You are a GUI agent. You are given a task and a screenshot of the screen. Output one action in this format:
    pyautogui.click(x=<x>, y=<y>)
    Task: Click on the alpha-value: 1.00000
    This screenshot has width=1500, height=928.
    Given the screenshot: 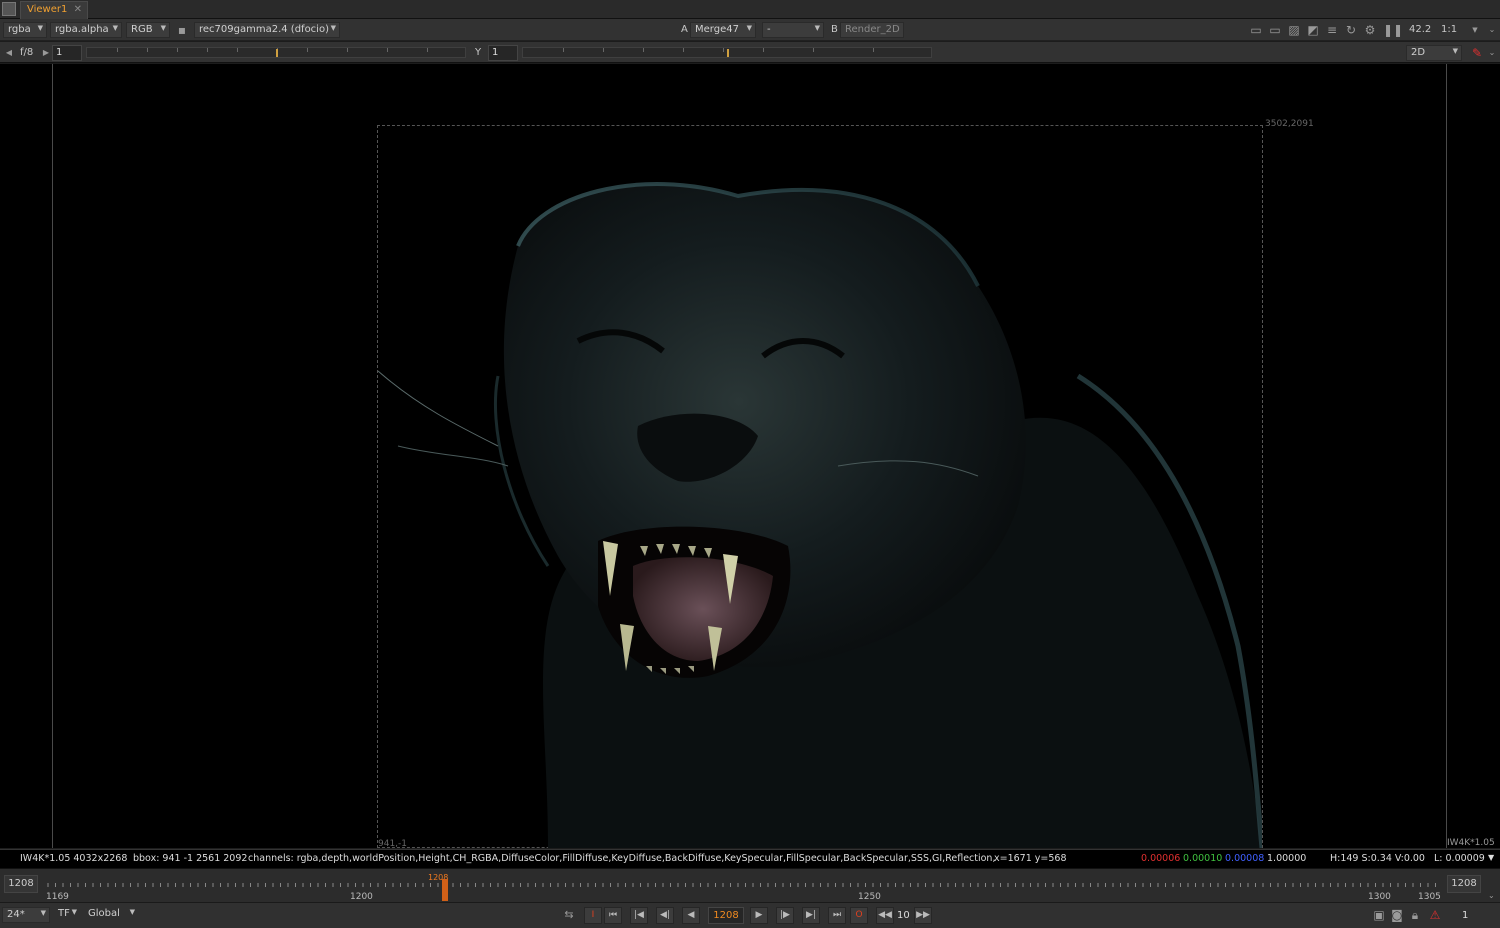 What is the action you would take?
    pyautogui.click(x=1287, y=858)
    